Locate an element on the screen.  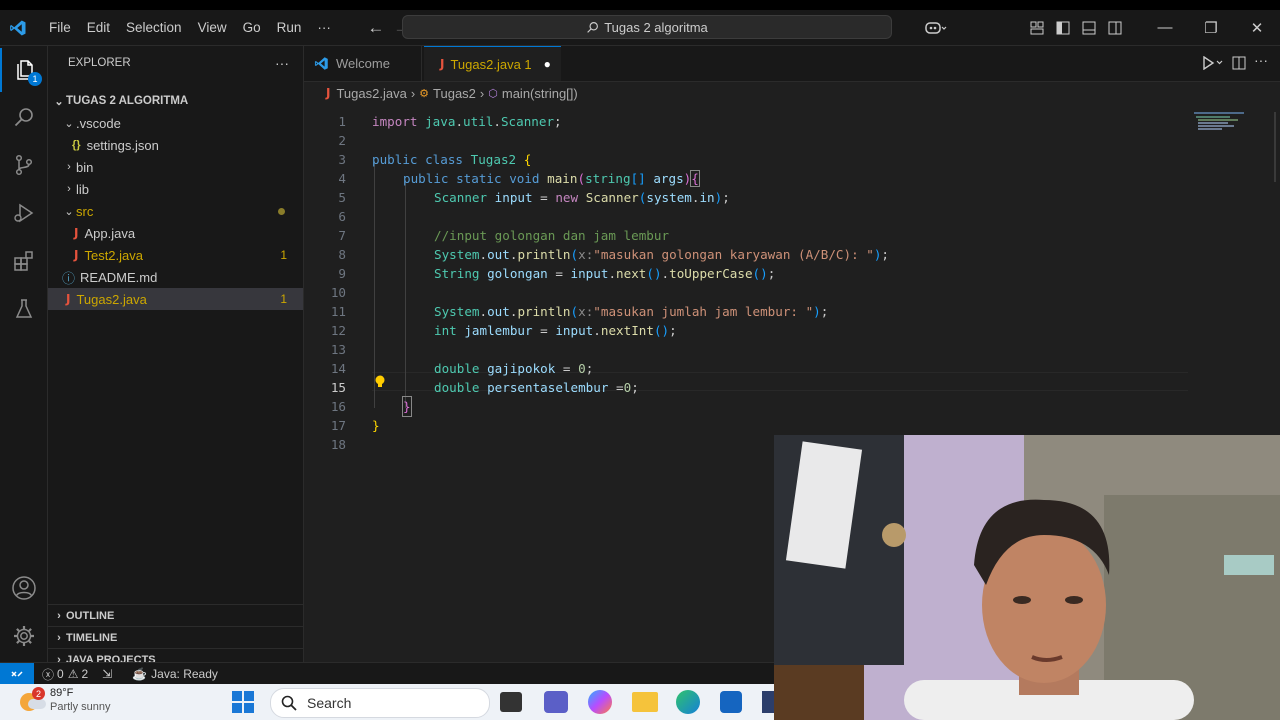
weather-temp: 89°F is located at coordinates (62, 693).